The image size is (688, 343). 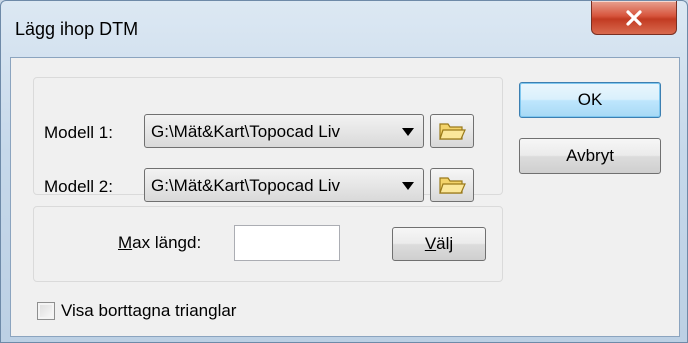 I want to click on model1-browse-button, so click(x=452, y=131).